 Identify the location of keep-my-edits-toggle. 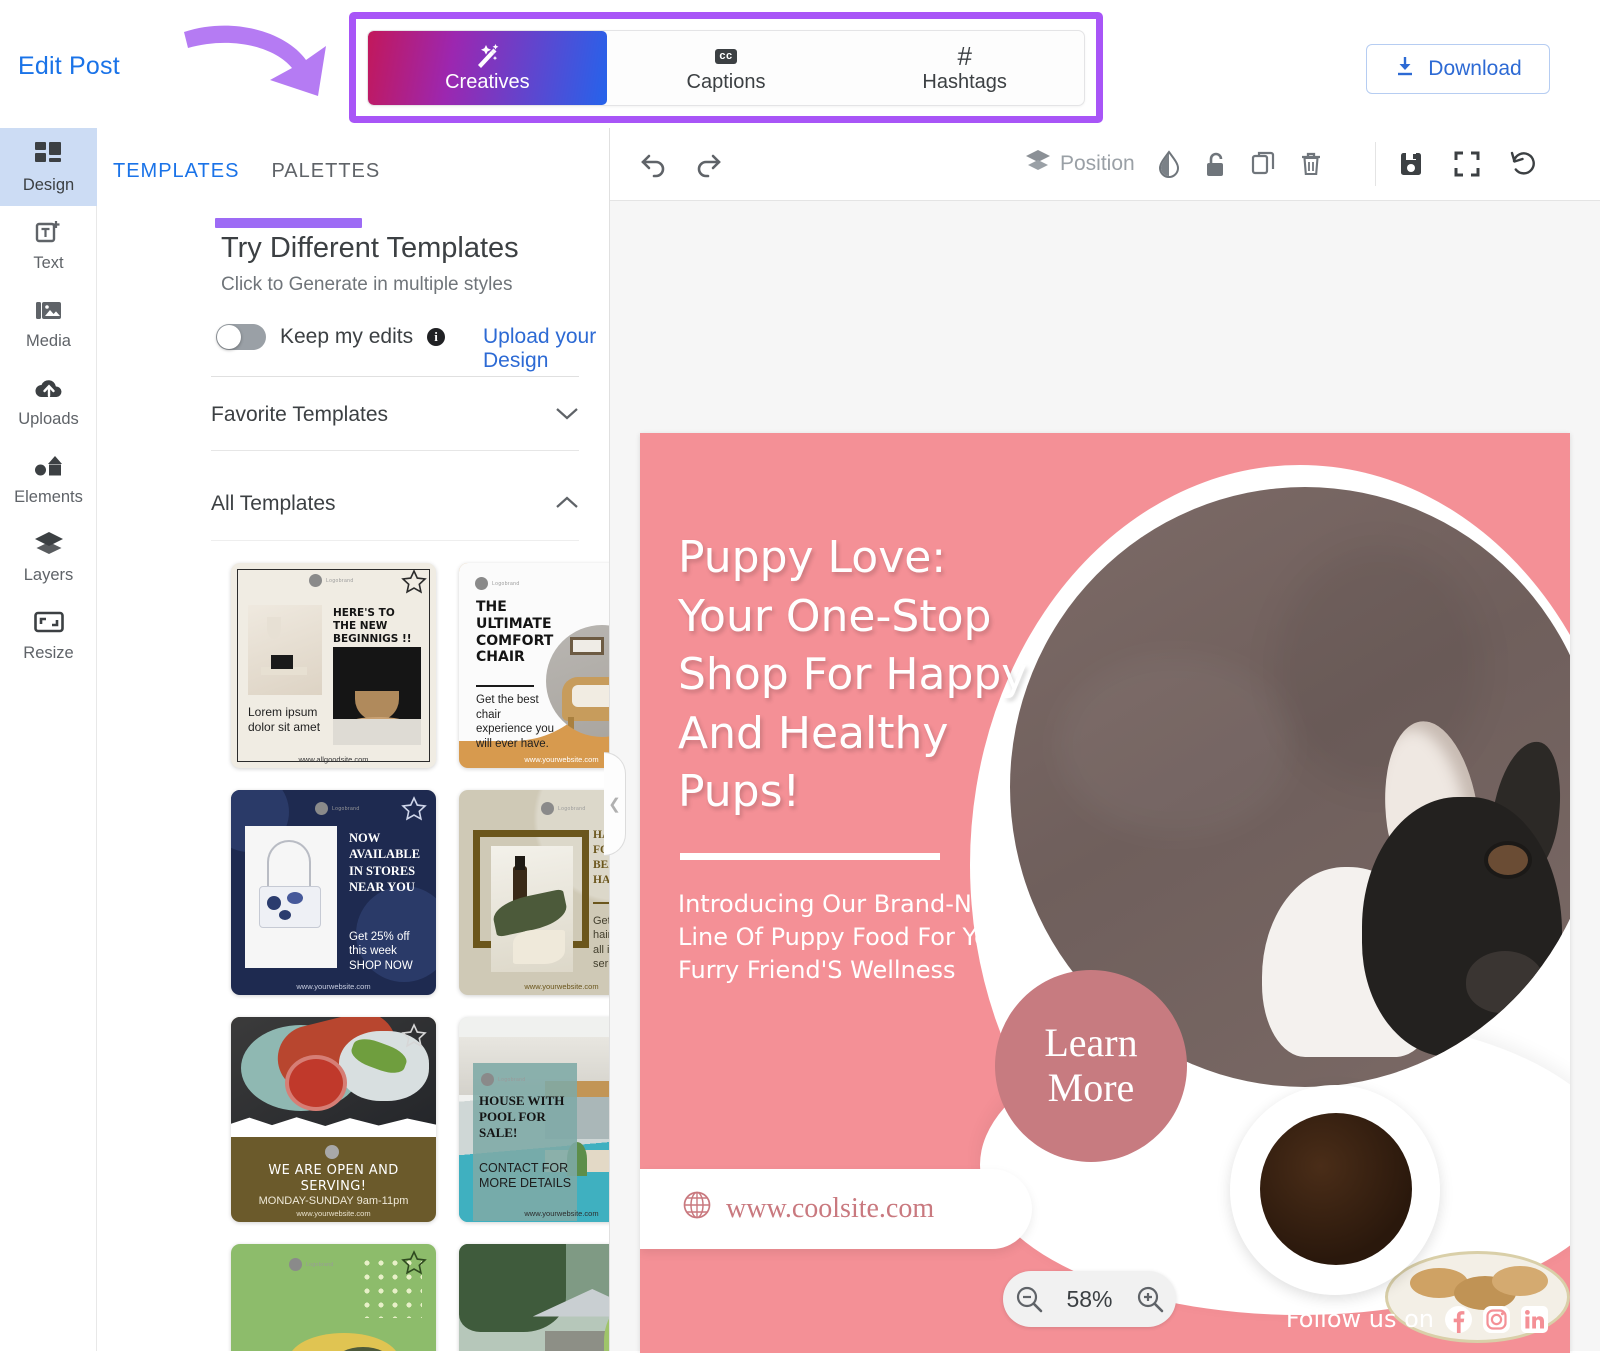
(241, 337).